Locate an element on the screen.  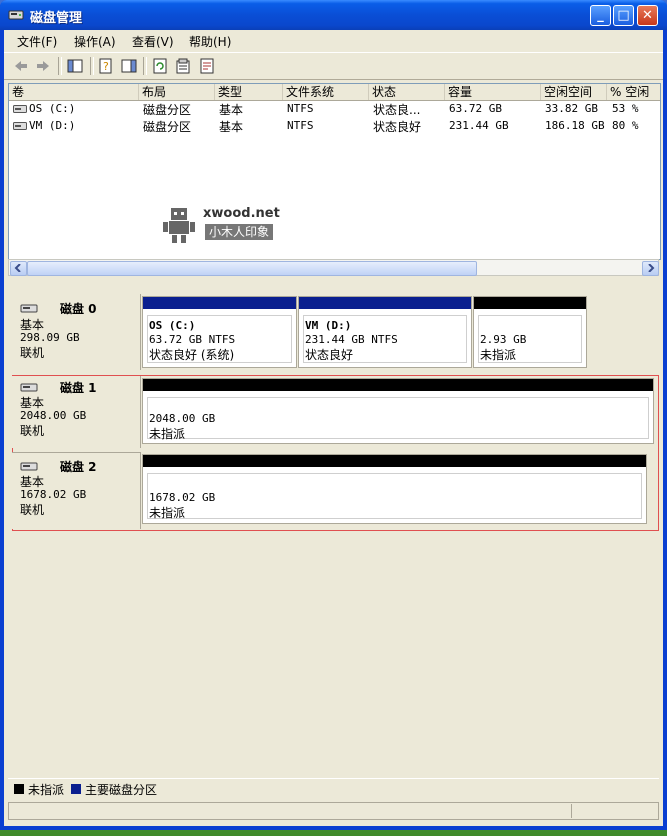
help-properties-icon: ? is located at coordinates (106, 66).